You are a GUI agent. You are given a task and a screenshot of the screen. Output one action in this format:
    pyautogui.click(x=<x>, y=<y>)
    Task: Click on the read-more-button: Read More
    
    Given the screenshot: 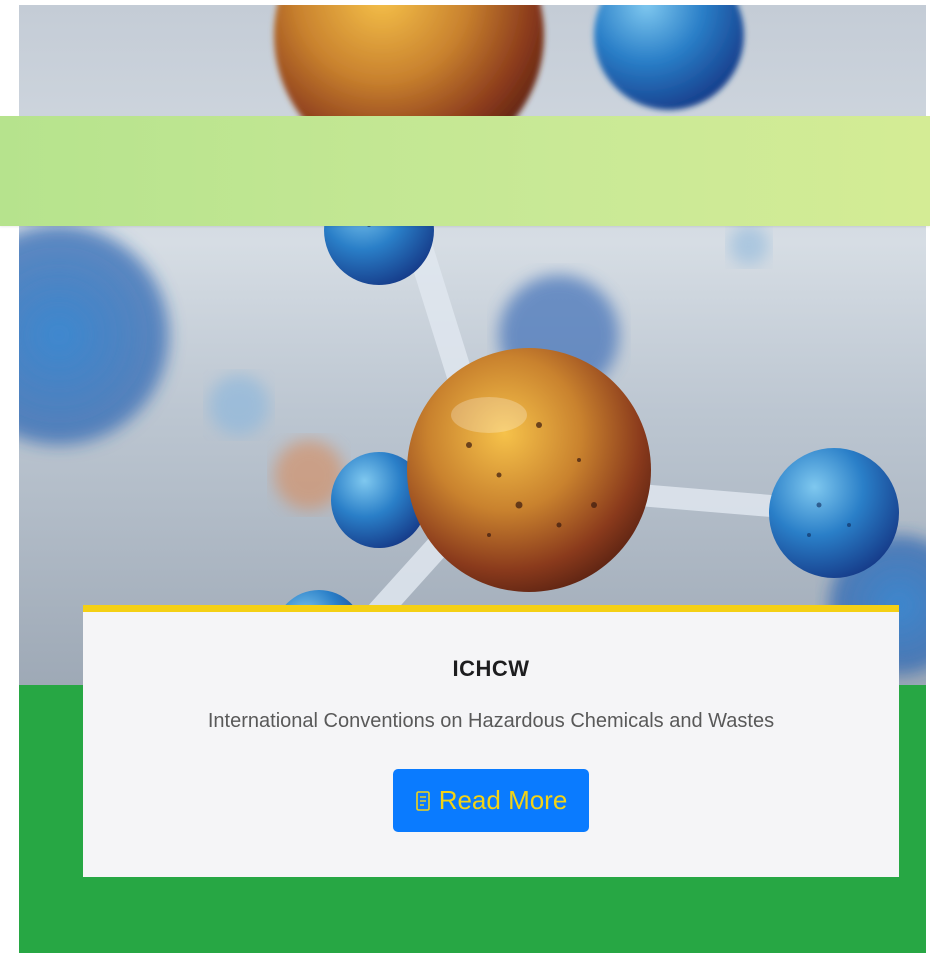 What is the action you would take?
    pyautogui.click(x=491, y=800)
    